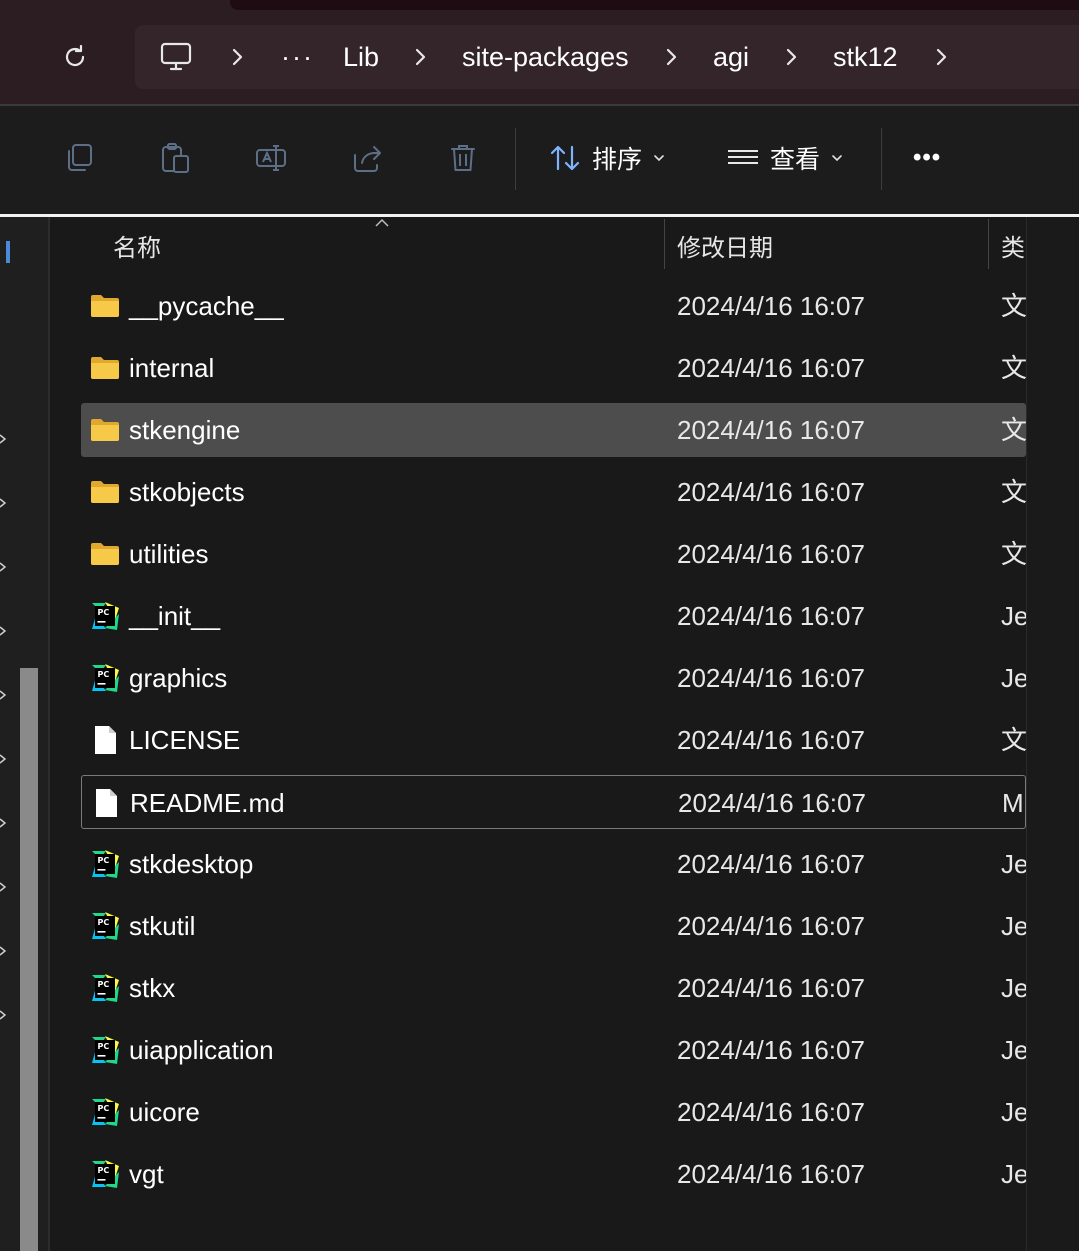 The width and height of the screenshot is (1079, 1251). What do you see at coordinates (172, 368) in the screenshot?
I see `file-name: internal` at bounding box center [172, 368].